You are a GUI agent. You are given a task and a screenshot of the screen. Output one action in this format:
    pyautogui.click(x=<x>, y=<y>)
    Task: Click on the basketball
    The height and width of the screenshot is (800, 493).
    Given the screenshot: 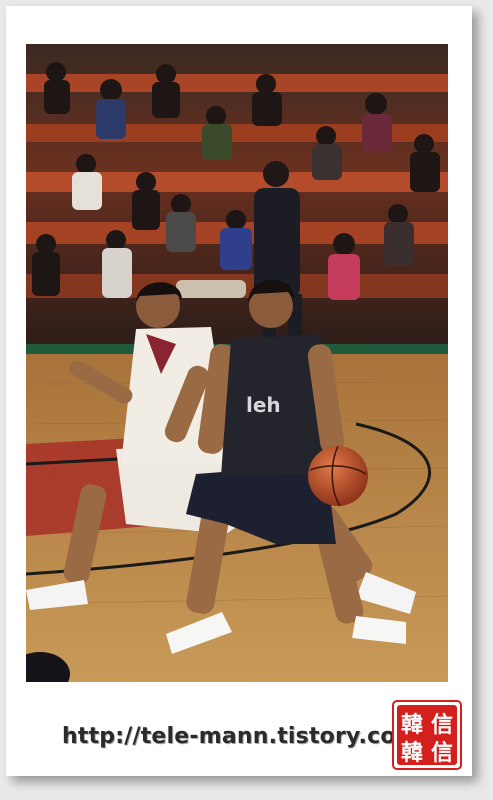 What is the action you would take?
    pyautogui.click(x=338, y=476)
    